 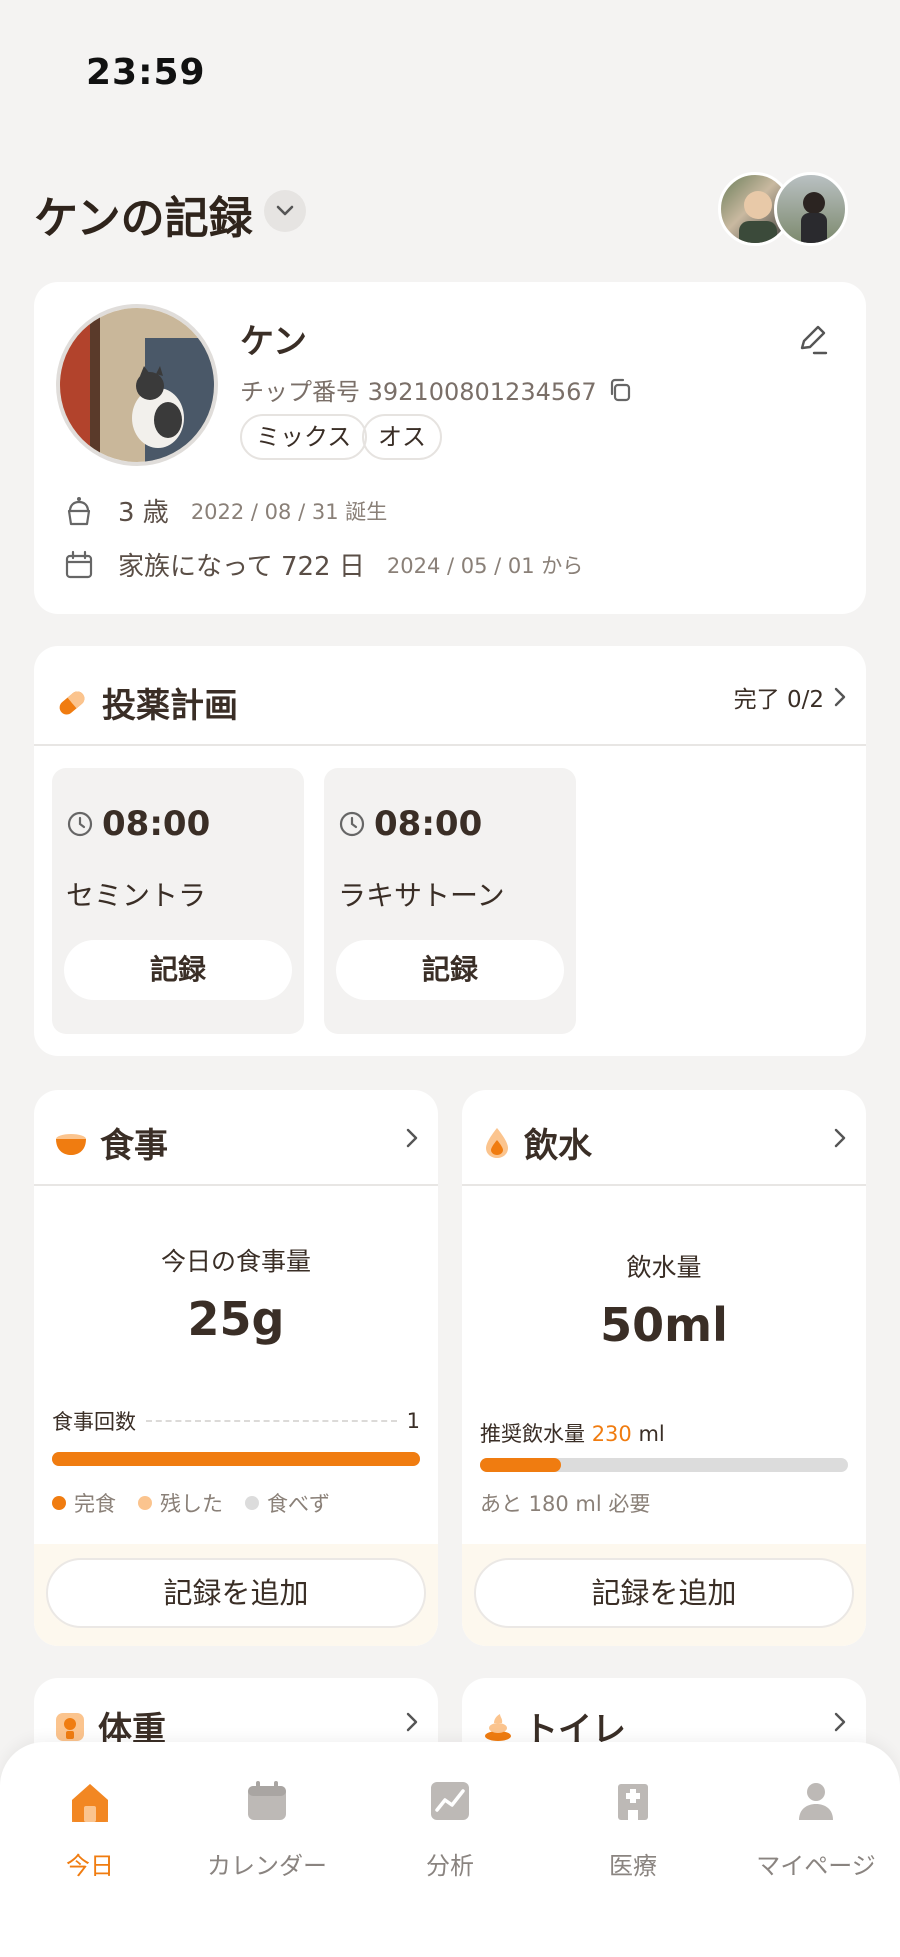 I want to click on medication-item: 08:00 ラキサトーン 記録, so click(x=450, y=901).